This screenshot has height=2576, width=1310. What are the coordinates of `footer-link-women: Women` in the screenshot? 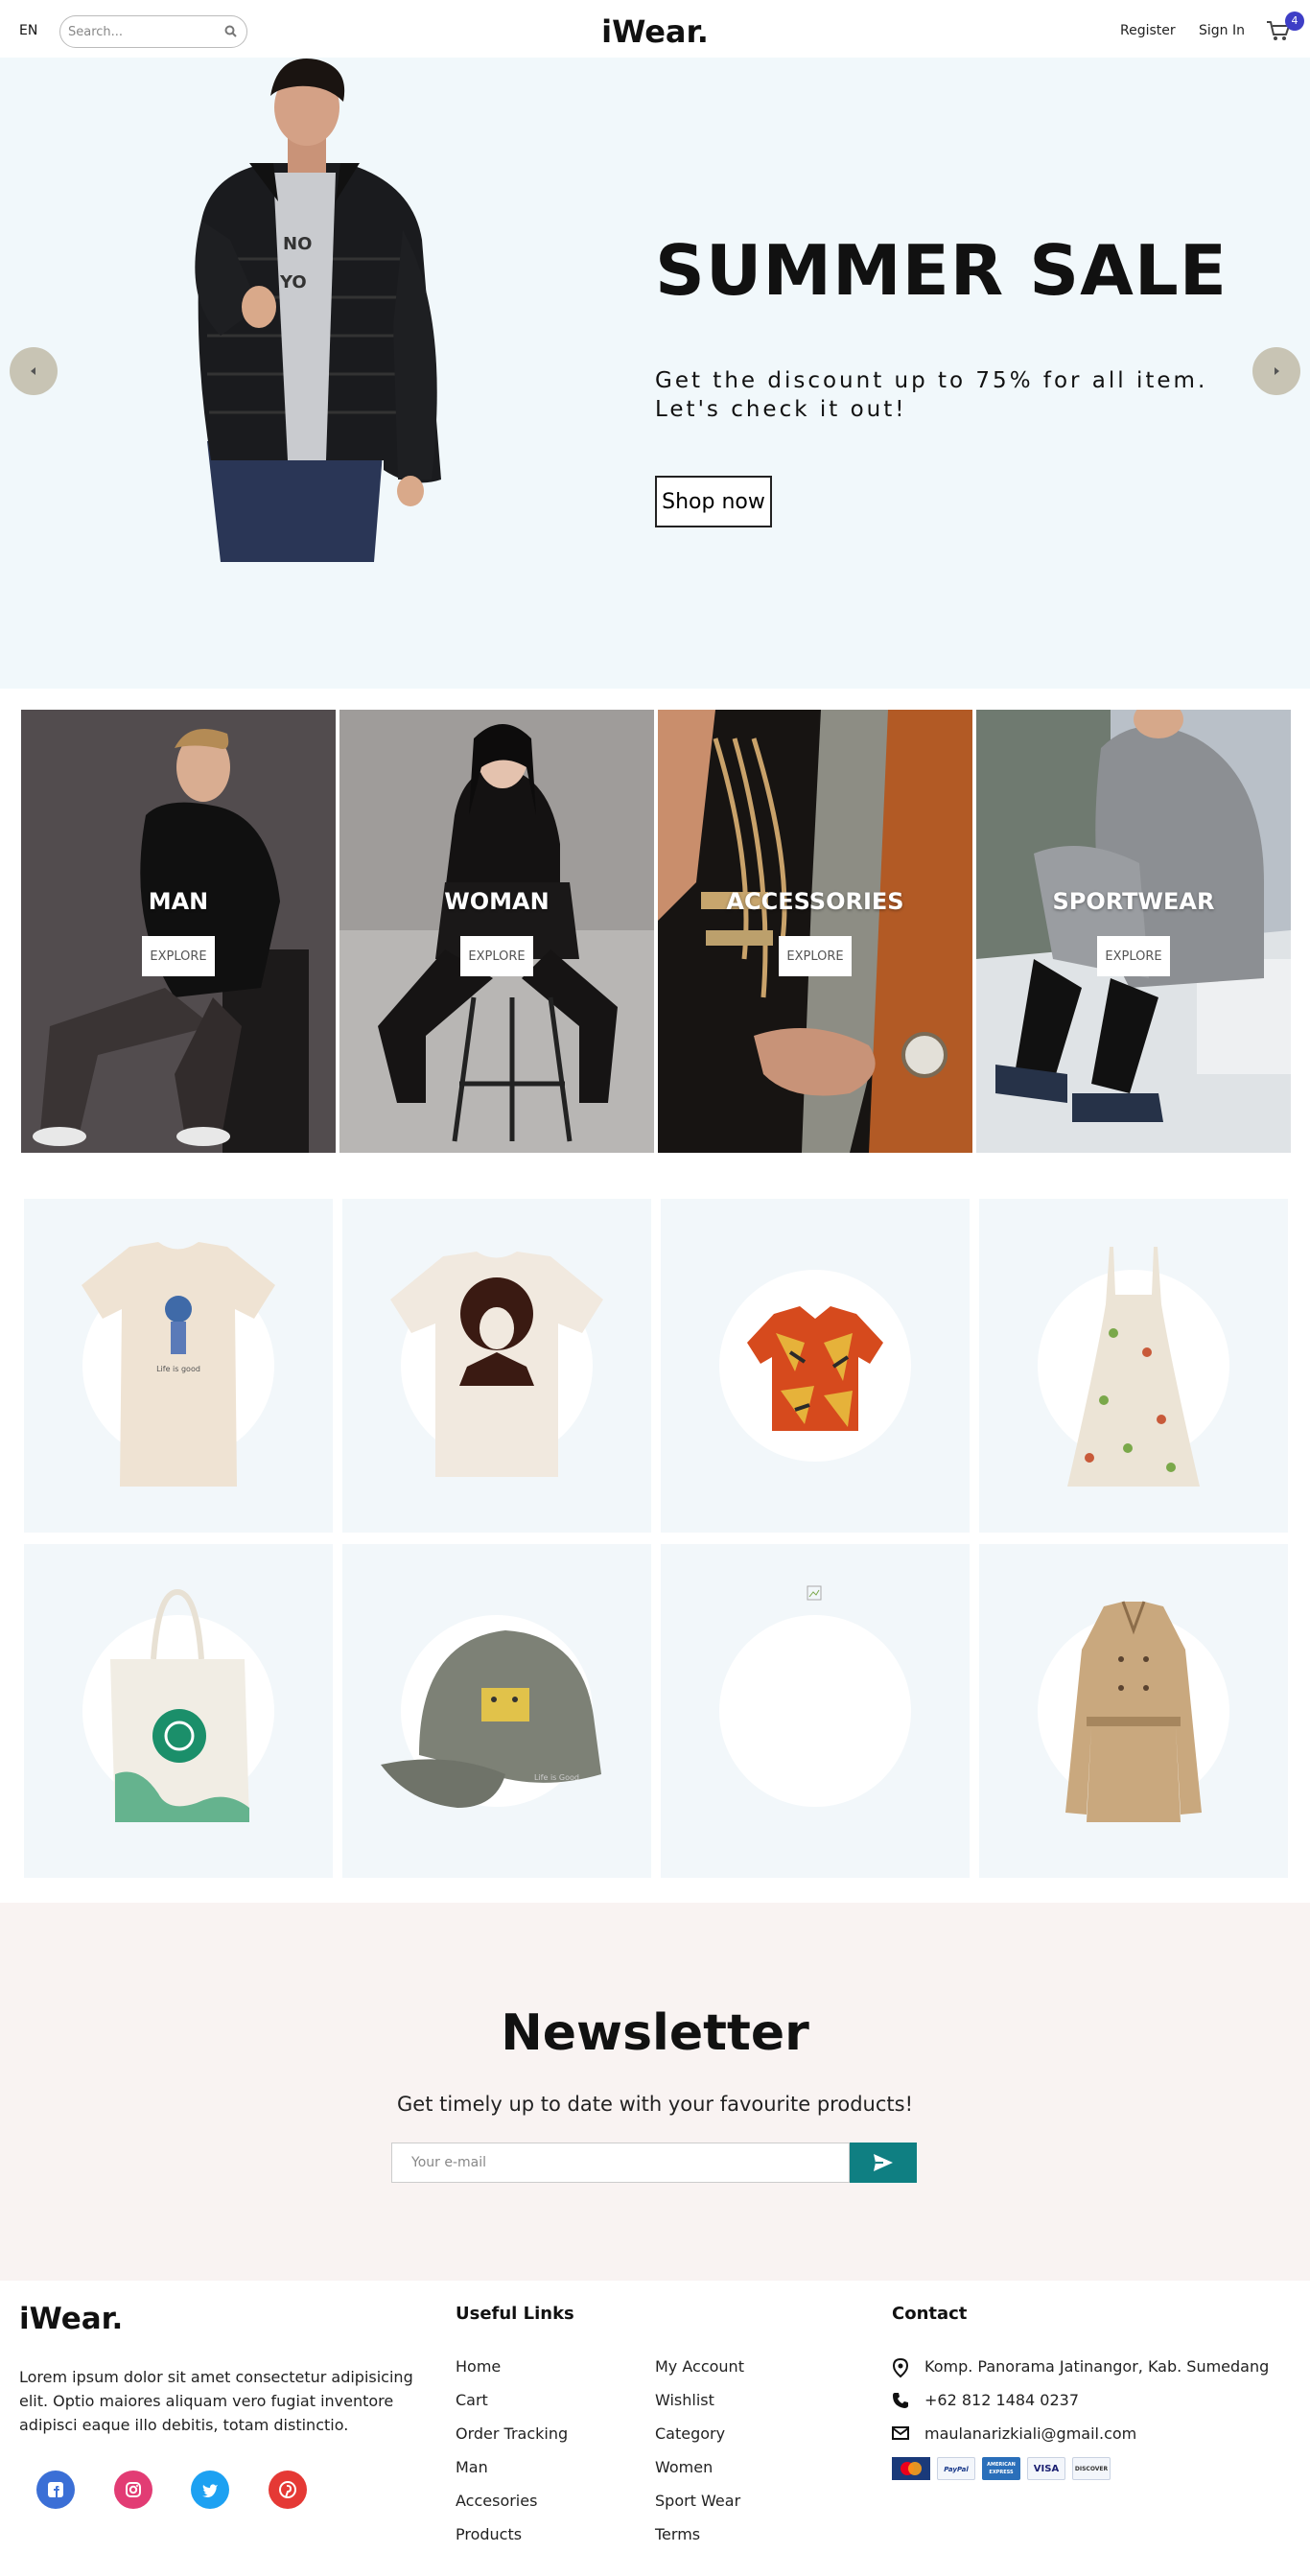 It's located at (684, 2467).